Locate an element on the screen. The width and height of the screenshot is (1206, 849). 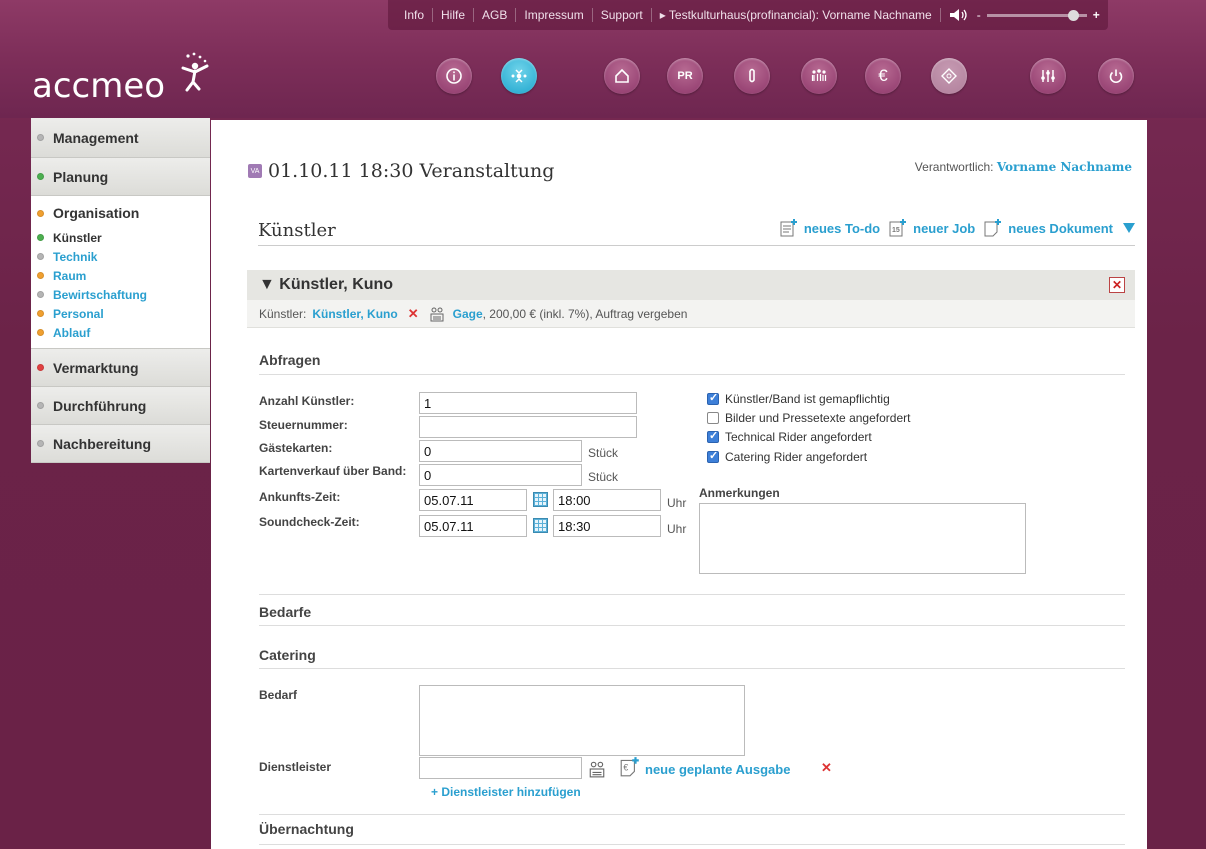
volume-control: - + is located at coordinates (1024, 15).